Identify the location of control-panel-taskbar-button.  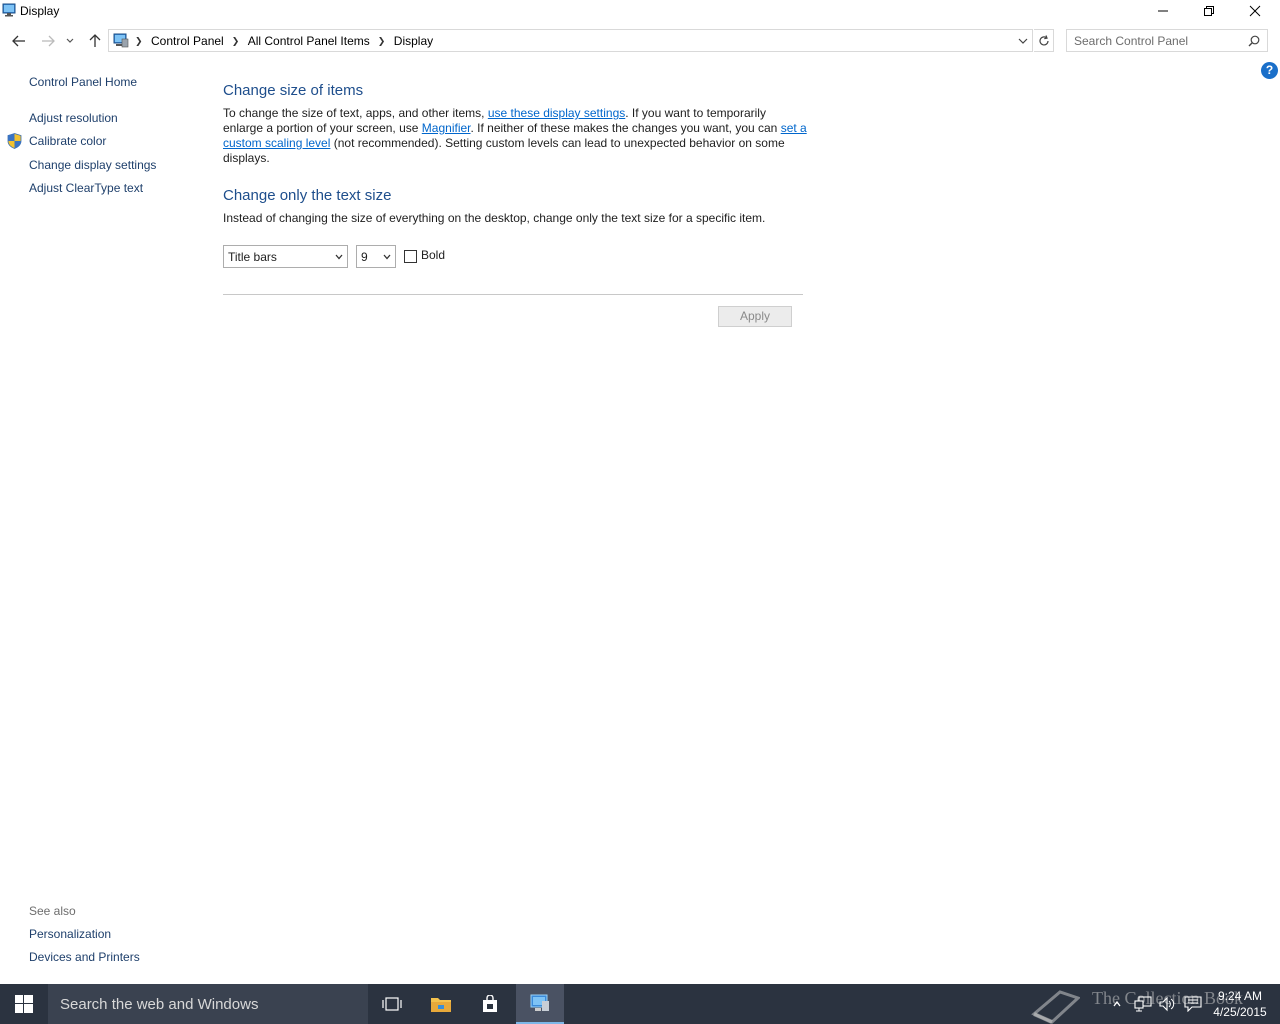
(540, 1004).